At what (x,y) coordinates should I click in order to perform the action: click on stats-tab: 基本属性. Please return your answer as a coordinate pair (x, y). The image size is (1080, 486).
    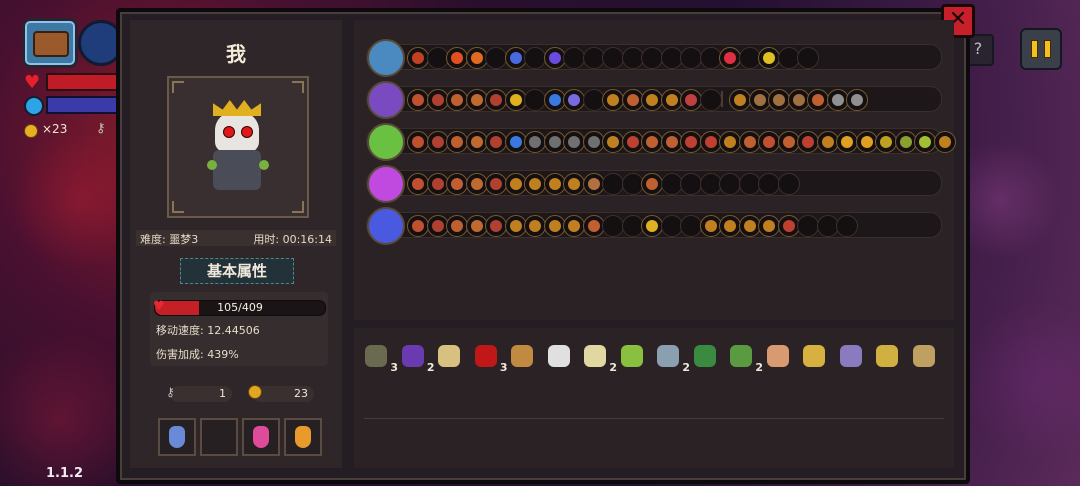
    Looking at the image, I should click on (237, 271).